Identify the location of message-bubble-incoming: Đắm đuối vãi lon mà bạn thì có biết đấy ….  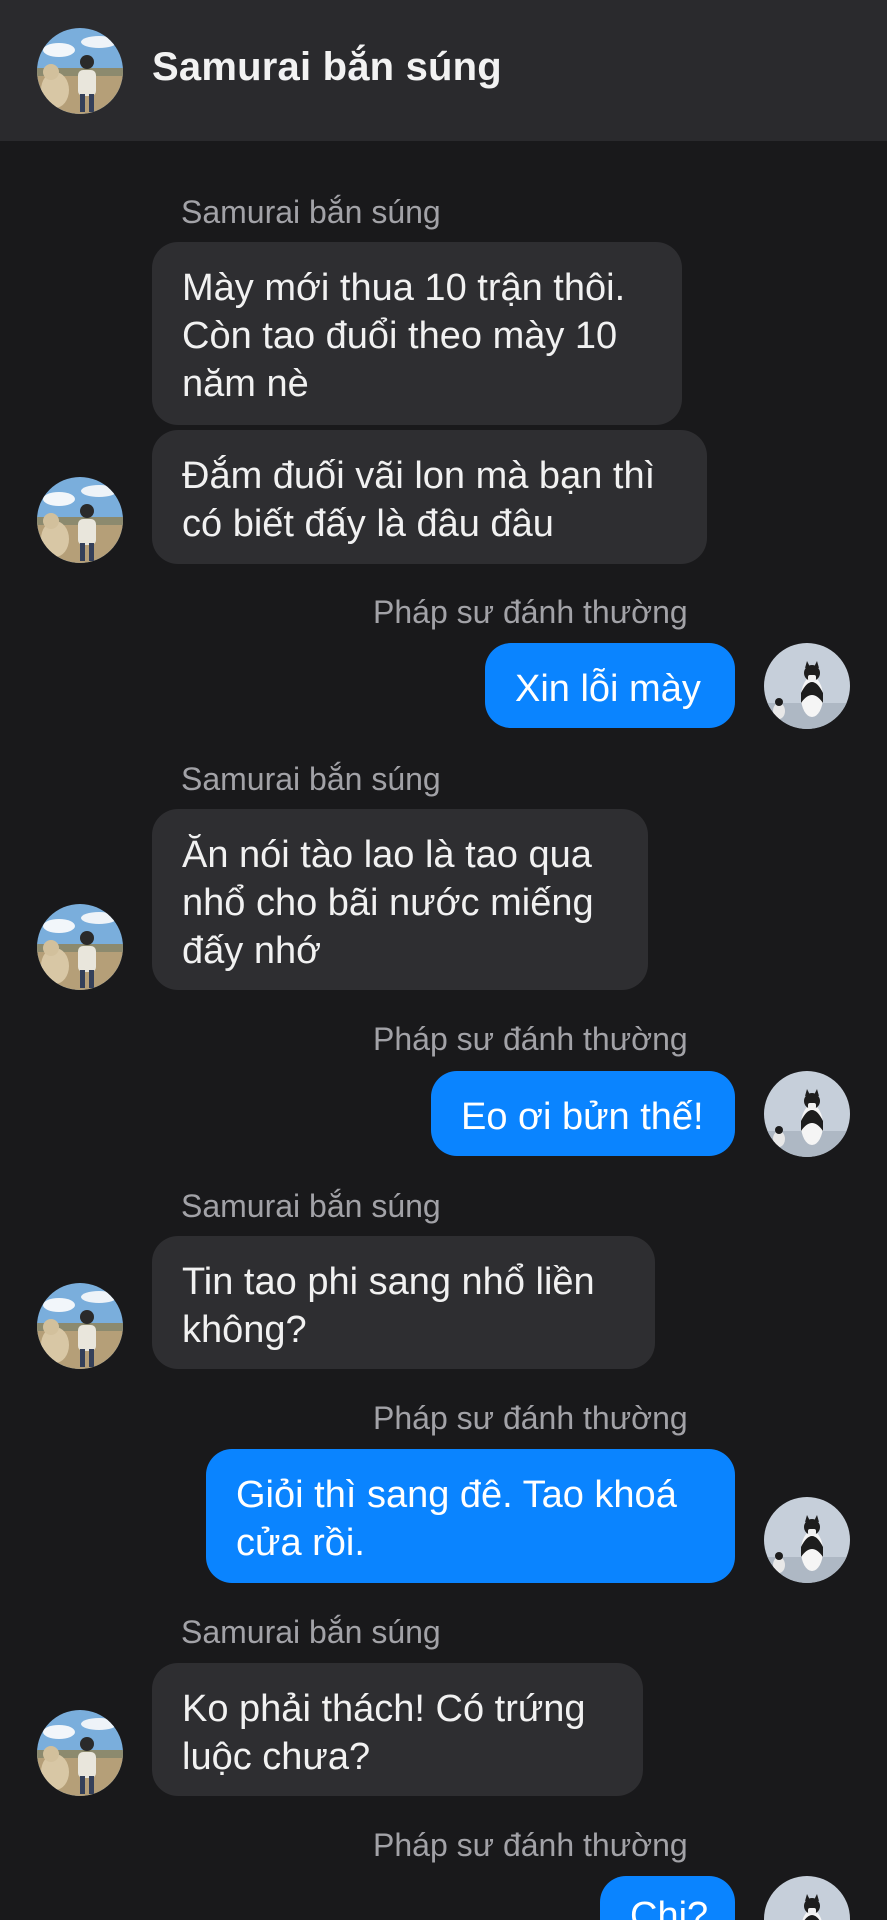
(429, 497).